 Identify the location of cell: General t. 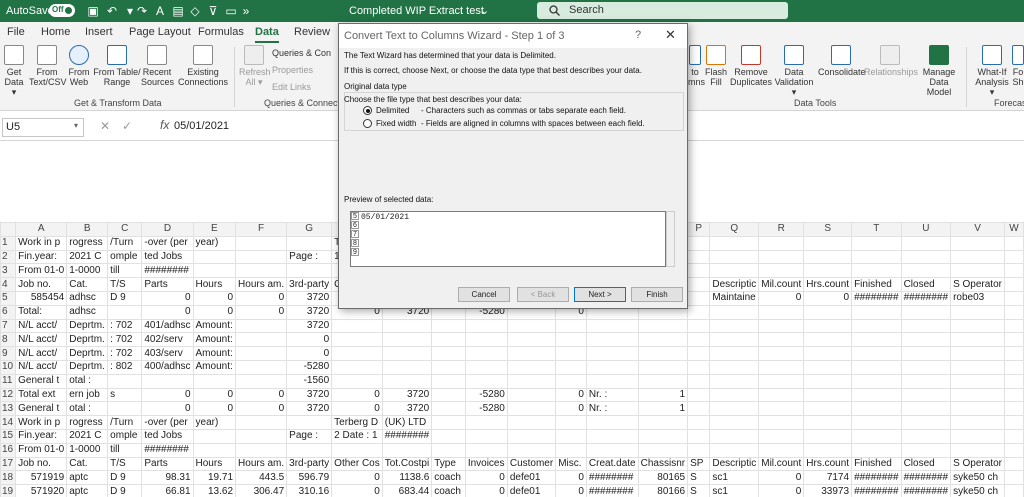
(41, 409).